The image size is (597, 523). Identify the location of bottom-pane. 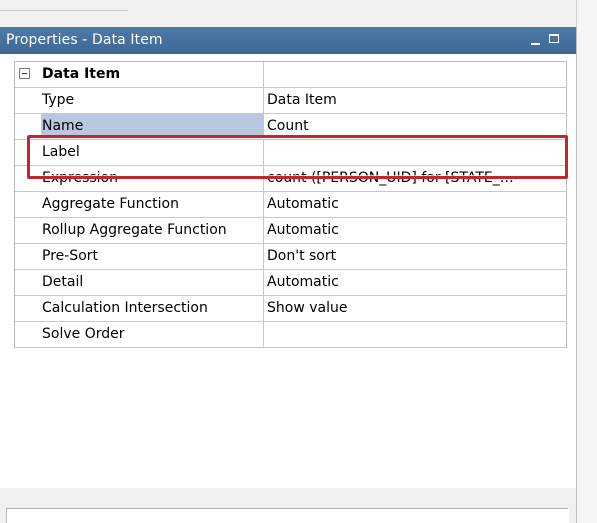
(287, 516).